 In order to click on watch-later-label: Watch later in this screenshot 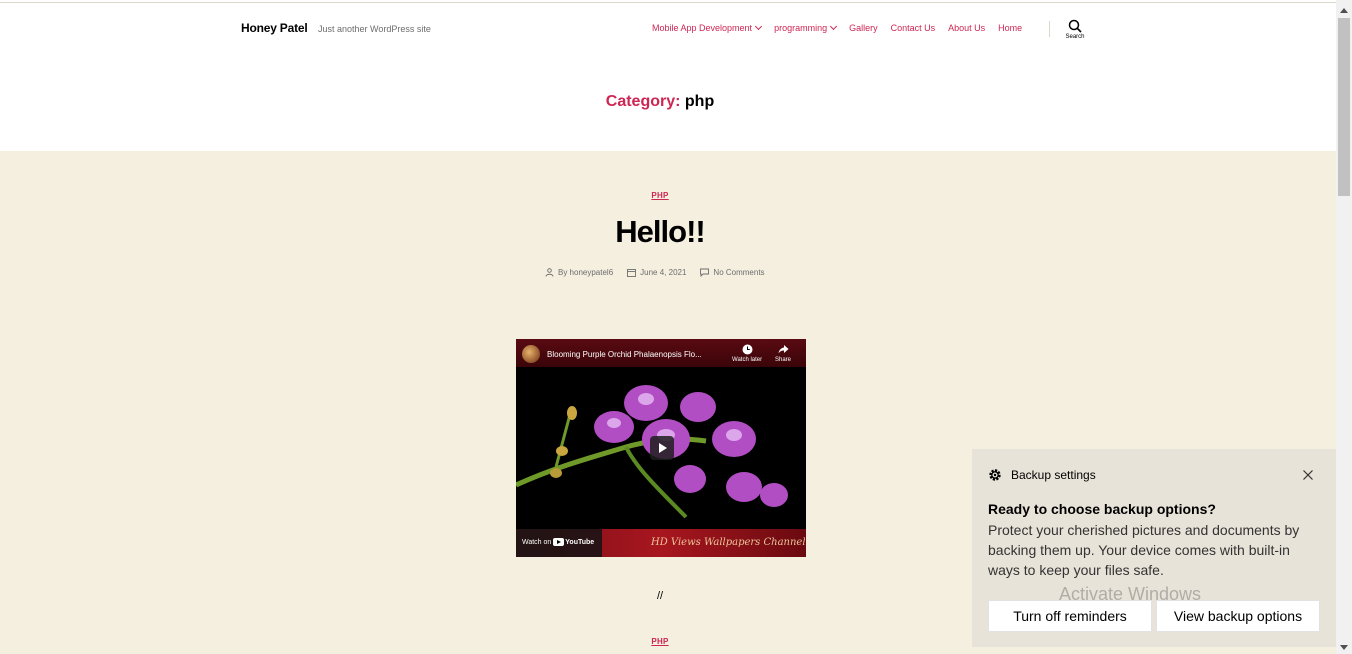, I will do `click(747, 360)`.